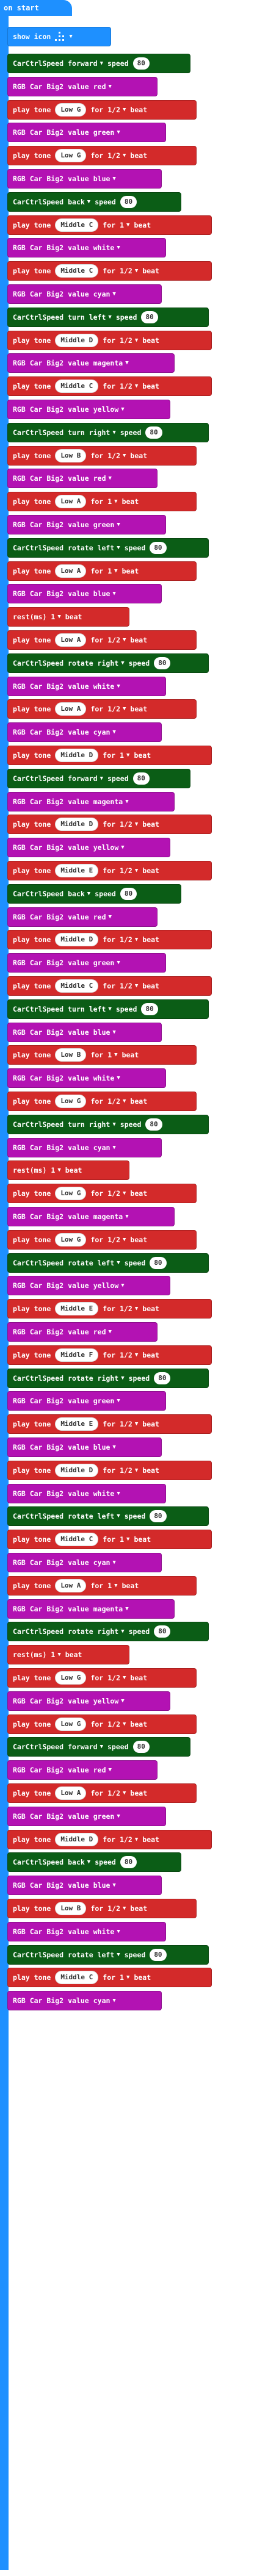  I want to click on rgb-car-big2-block: RGB Car Big2 value yellow ▼, so click(88, 1701).